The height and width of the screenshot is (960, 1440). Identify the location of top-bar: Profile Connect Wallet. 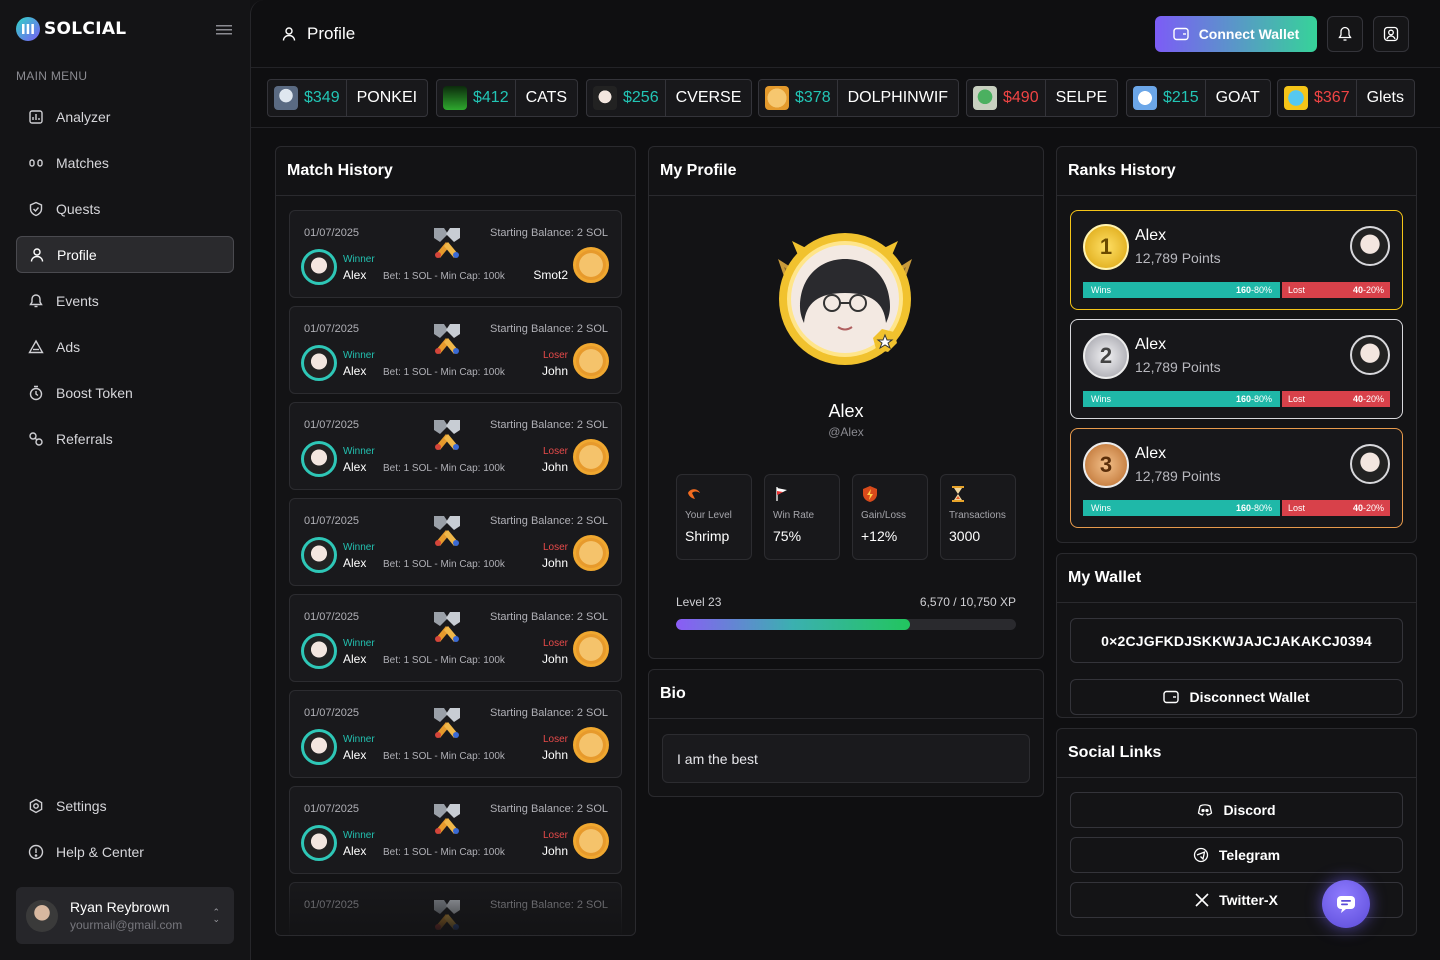
(845, 34).